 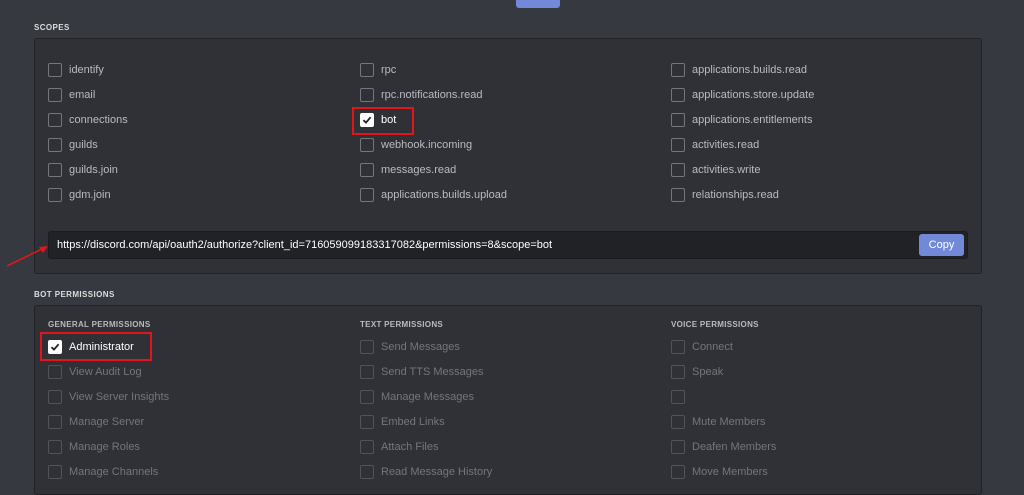 I want to click on checkbox-label: View Audit Log, so click(x=105, y=372).